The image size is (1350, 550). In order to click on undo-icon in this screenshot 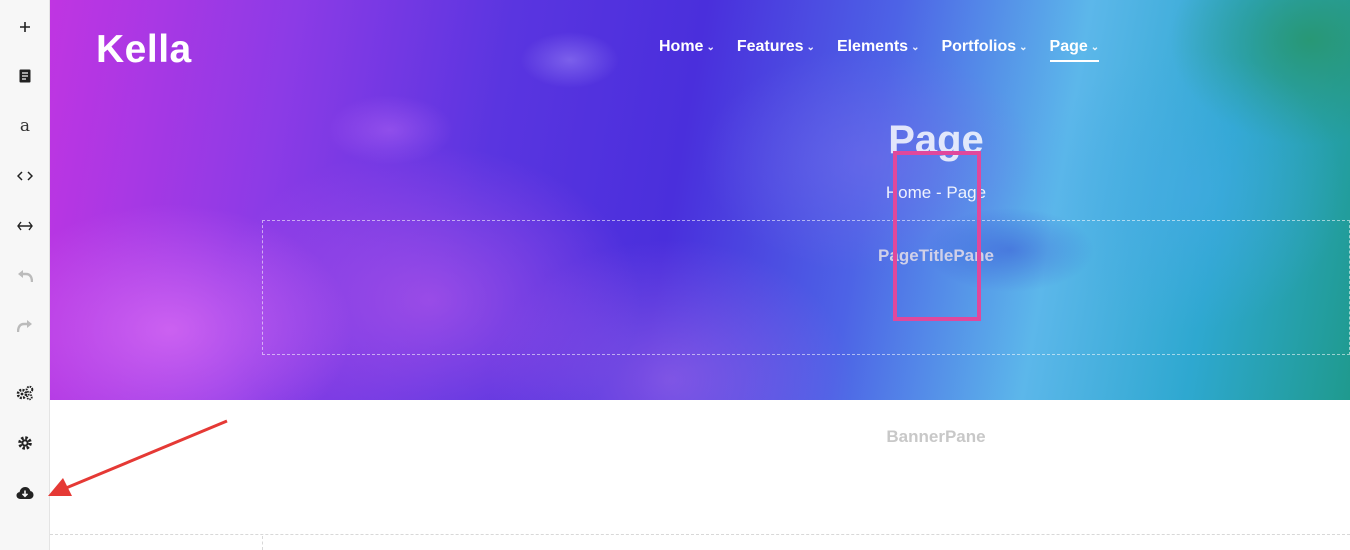, I will do `click(25, 276)`.